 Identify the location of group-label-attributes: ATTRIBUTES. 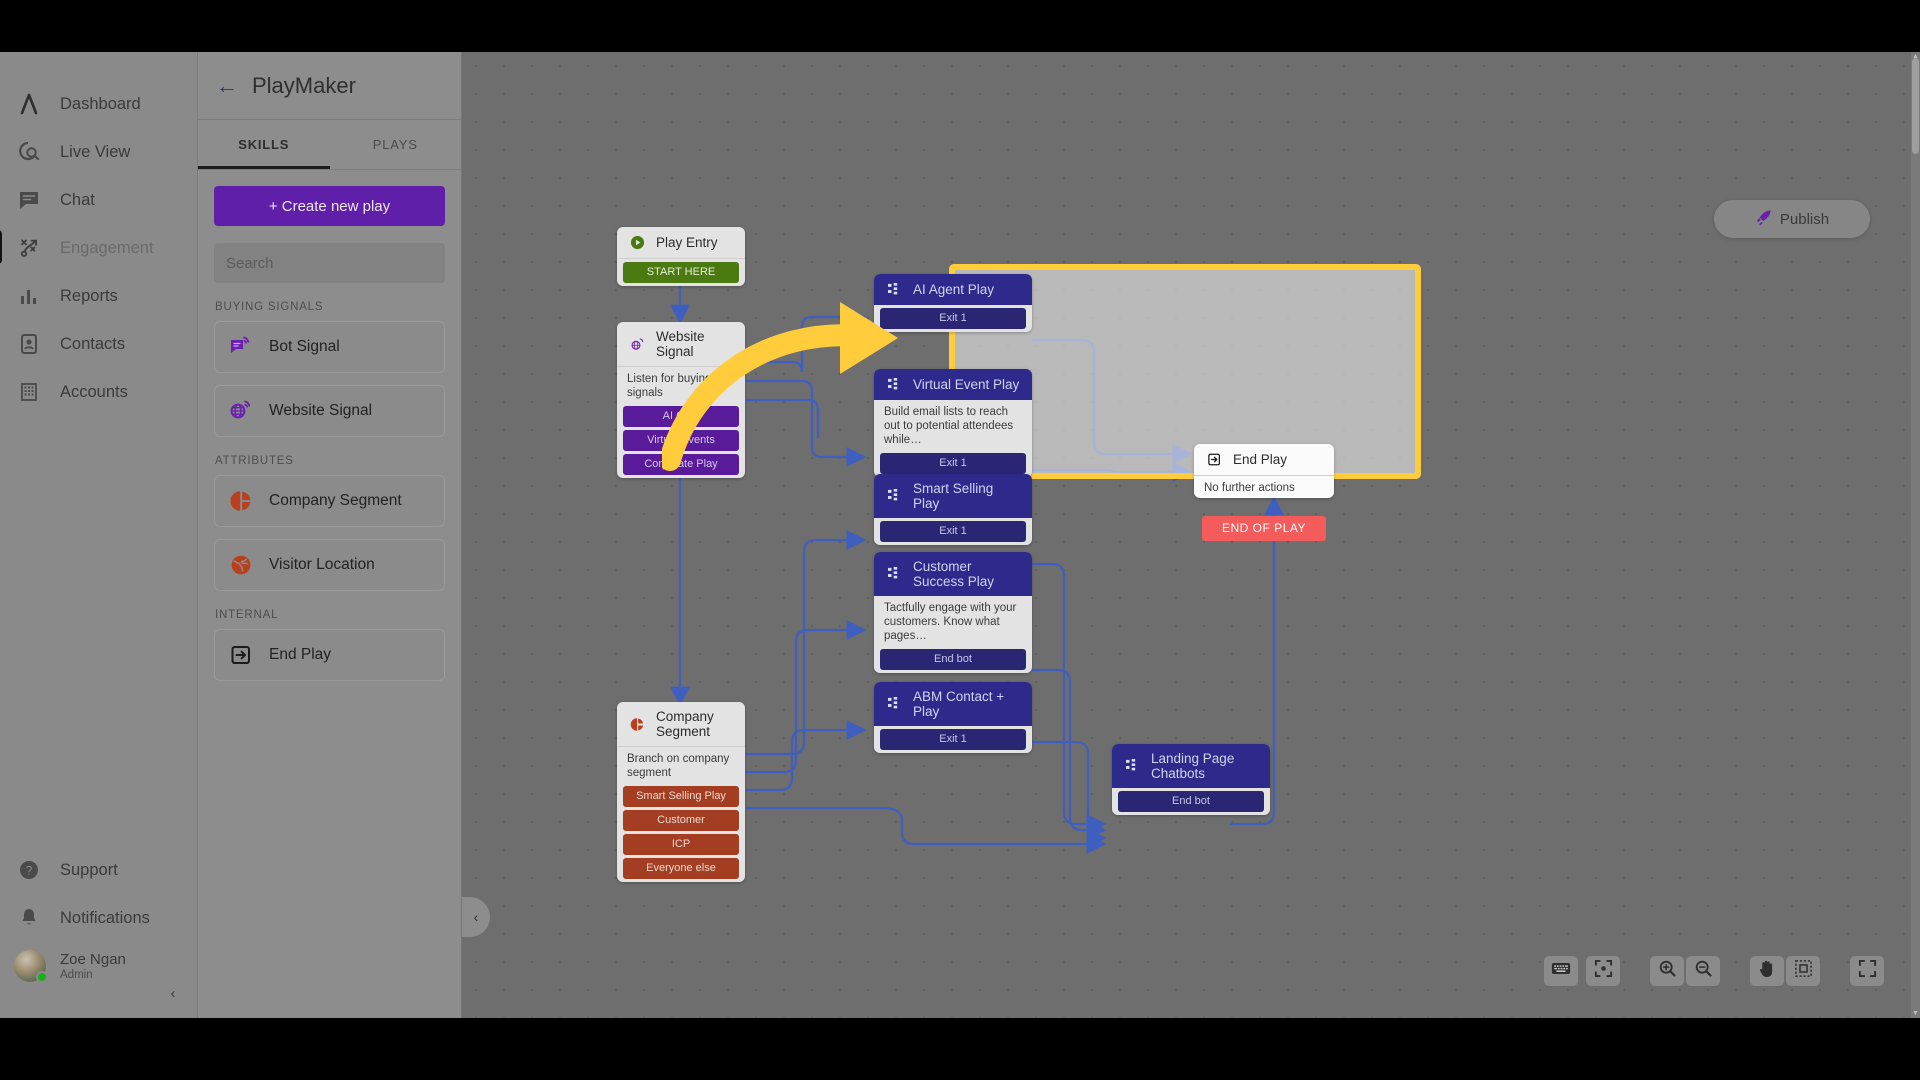
(254, 461).